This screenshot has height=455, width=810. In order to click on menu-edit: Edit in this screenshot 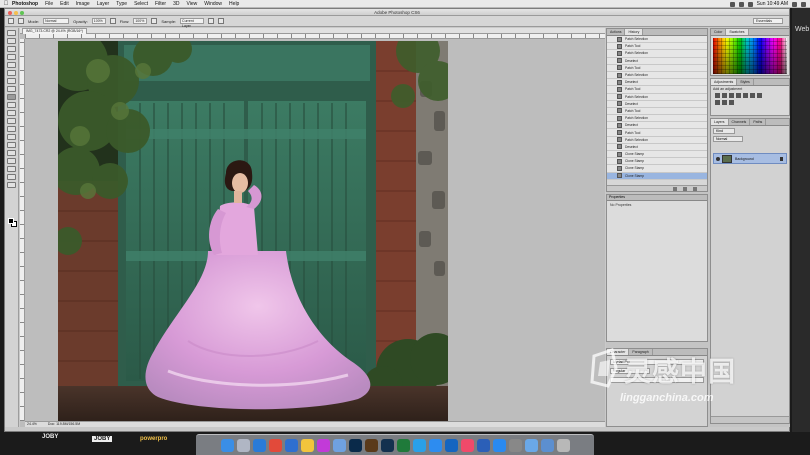, I will do `click(64, 4)`.